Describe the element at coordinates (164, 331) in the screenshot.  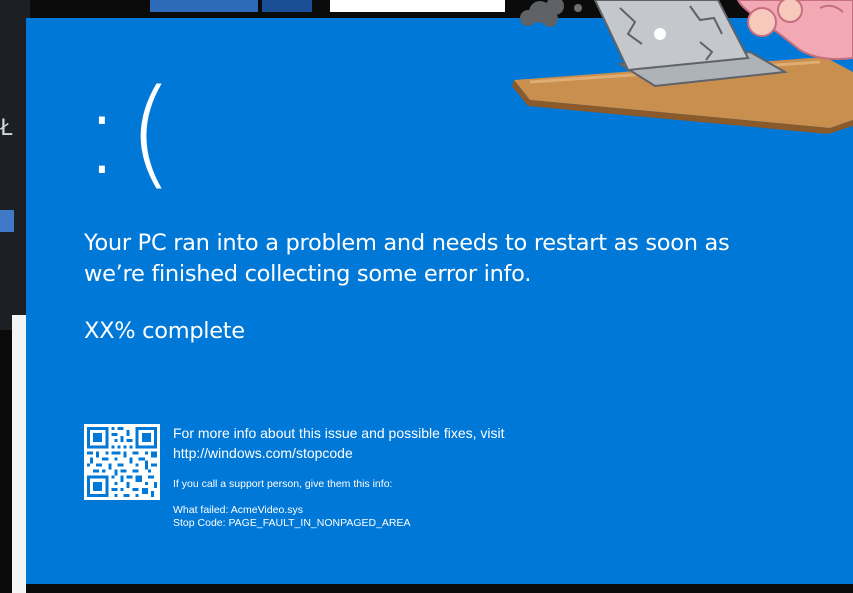
I see `progress-text: XX% complete` at that location.